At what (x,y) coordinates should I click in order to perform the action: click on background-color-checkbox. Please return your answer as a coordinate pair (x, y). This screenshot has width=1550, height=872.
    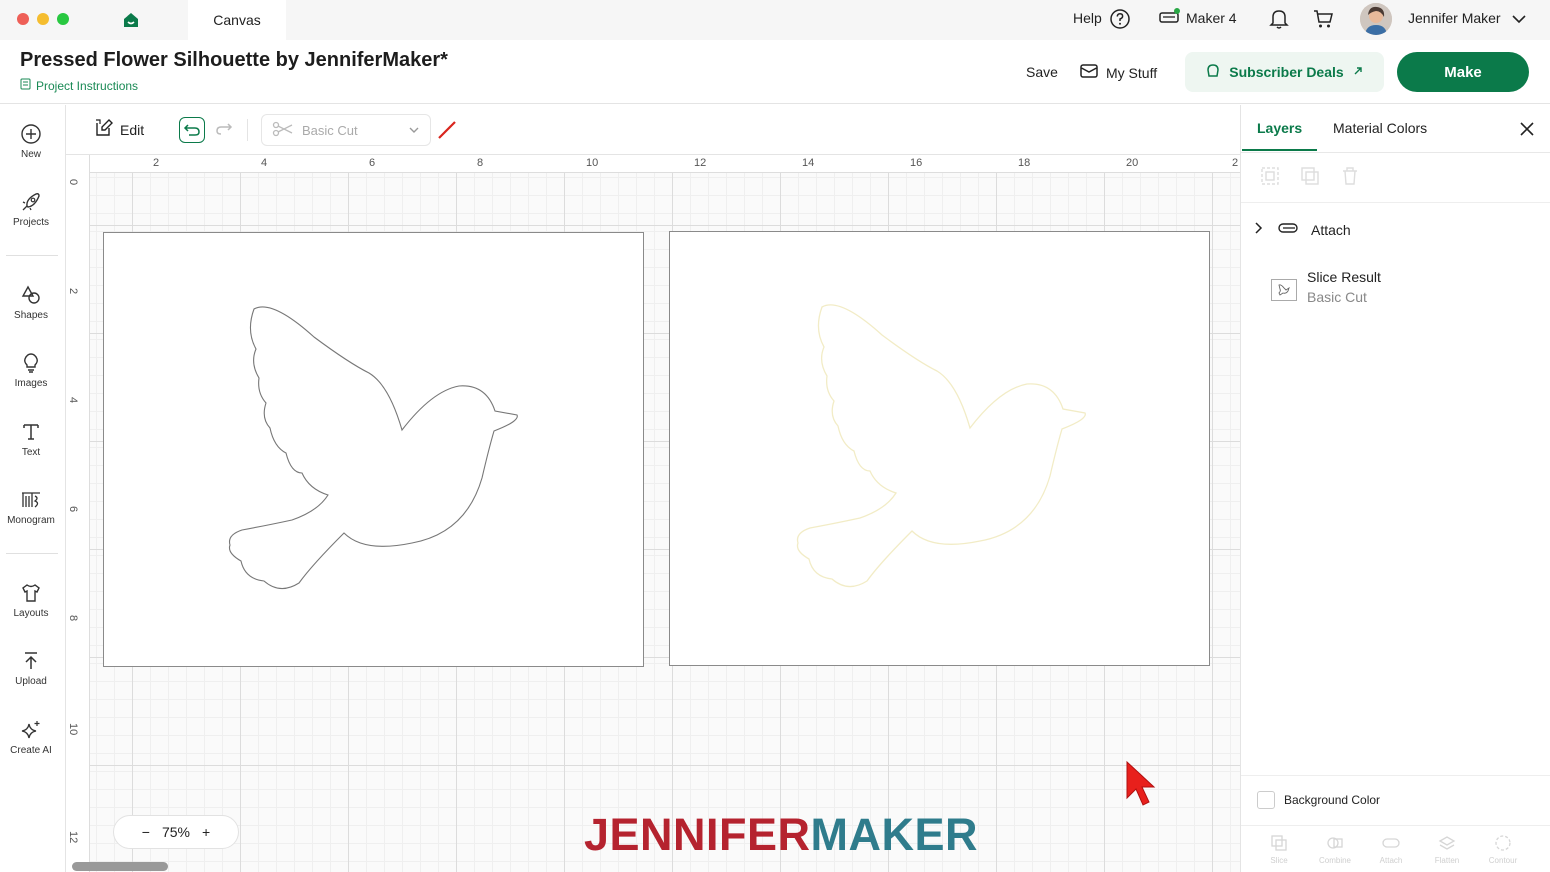
    Looking at the image, I should click on (1266, 800).